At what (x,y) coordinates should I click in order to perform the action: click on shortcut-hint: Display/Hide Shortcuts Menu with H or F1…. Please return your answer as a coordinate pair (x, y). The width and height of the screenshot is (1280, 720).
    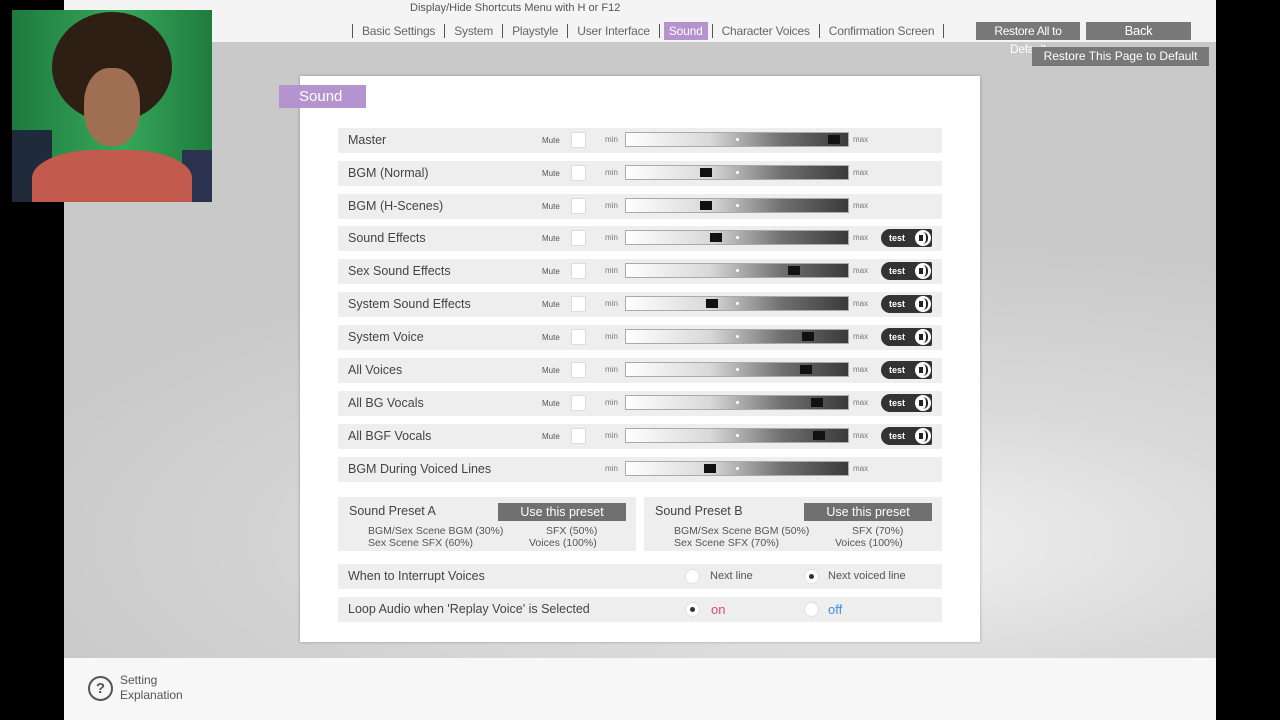
    Looking at the image, I should click on (515, 8).